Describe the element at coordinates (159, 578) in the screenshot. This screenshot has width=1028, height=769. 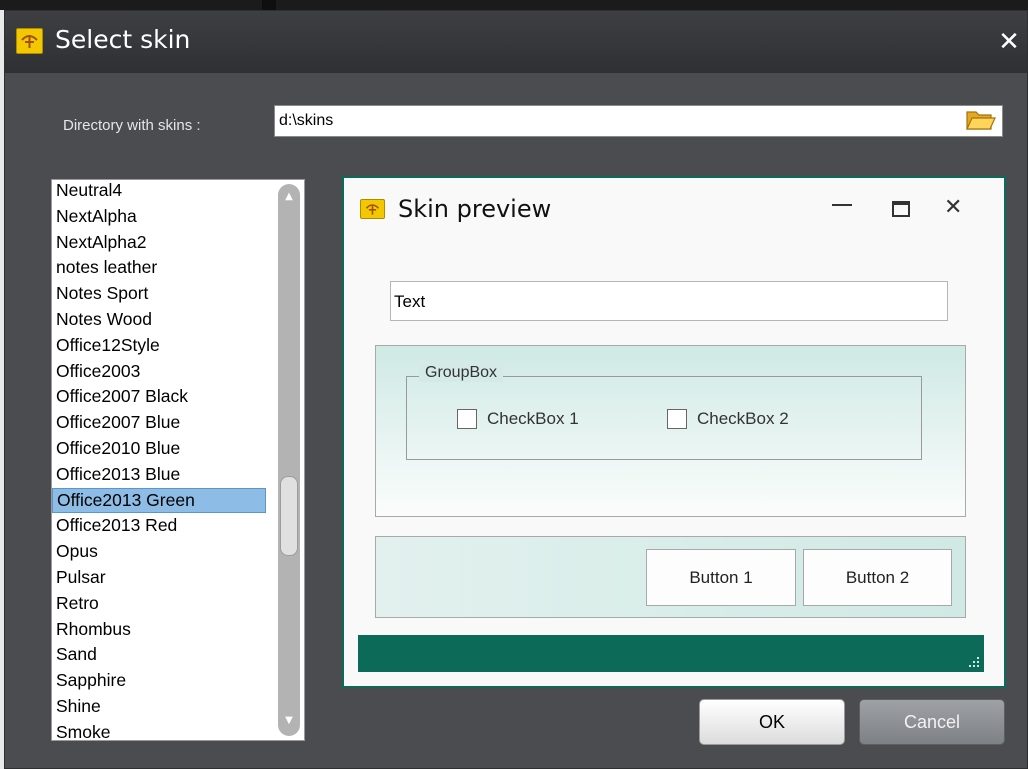
I see `skin-list-item: Pulsar` at that location.